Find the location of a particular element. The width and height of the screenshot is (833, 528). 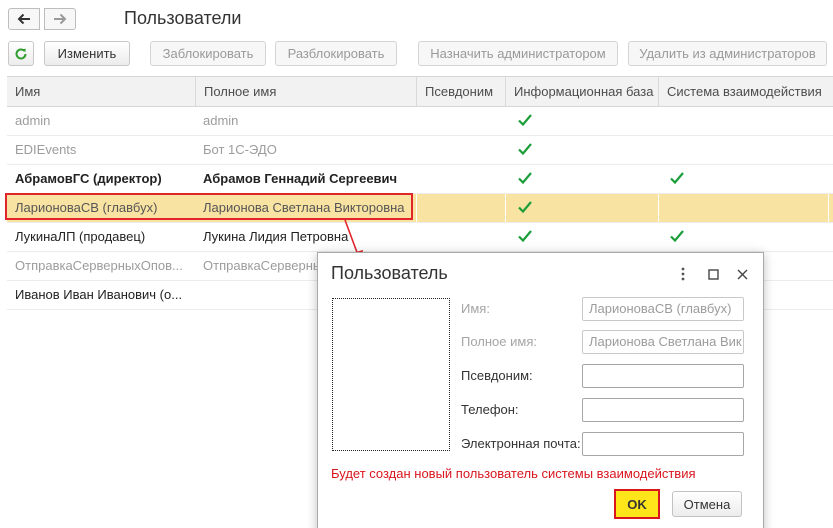

page-title: Пользователи is located at coordinates (183, 18).